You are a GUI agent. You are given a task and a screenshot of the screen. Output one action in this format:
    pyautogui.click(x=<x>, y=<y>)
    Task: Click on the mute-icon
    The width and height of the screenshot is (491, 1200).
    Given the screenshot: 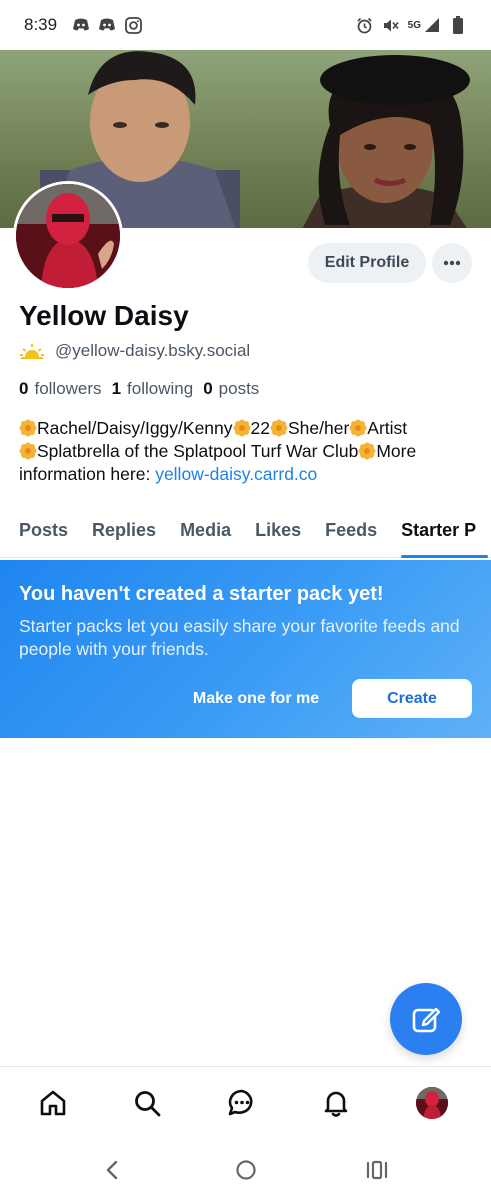 What is the action you would take?
    pyautogui.click(x=391, y=25)
    